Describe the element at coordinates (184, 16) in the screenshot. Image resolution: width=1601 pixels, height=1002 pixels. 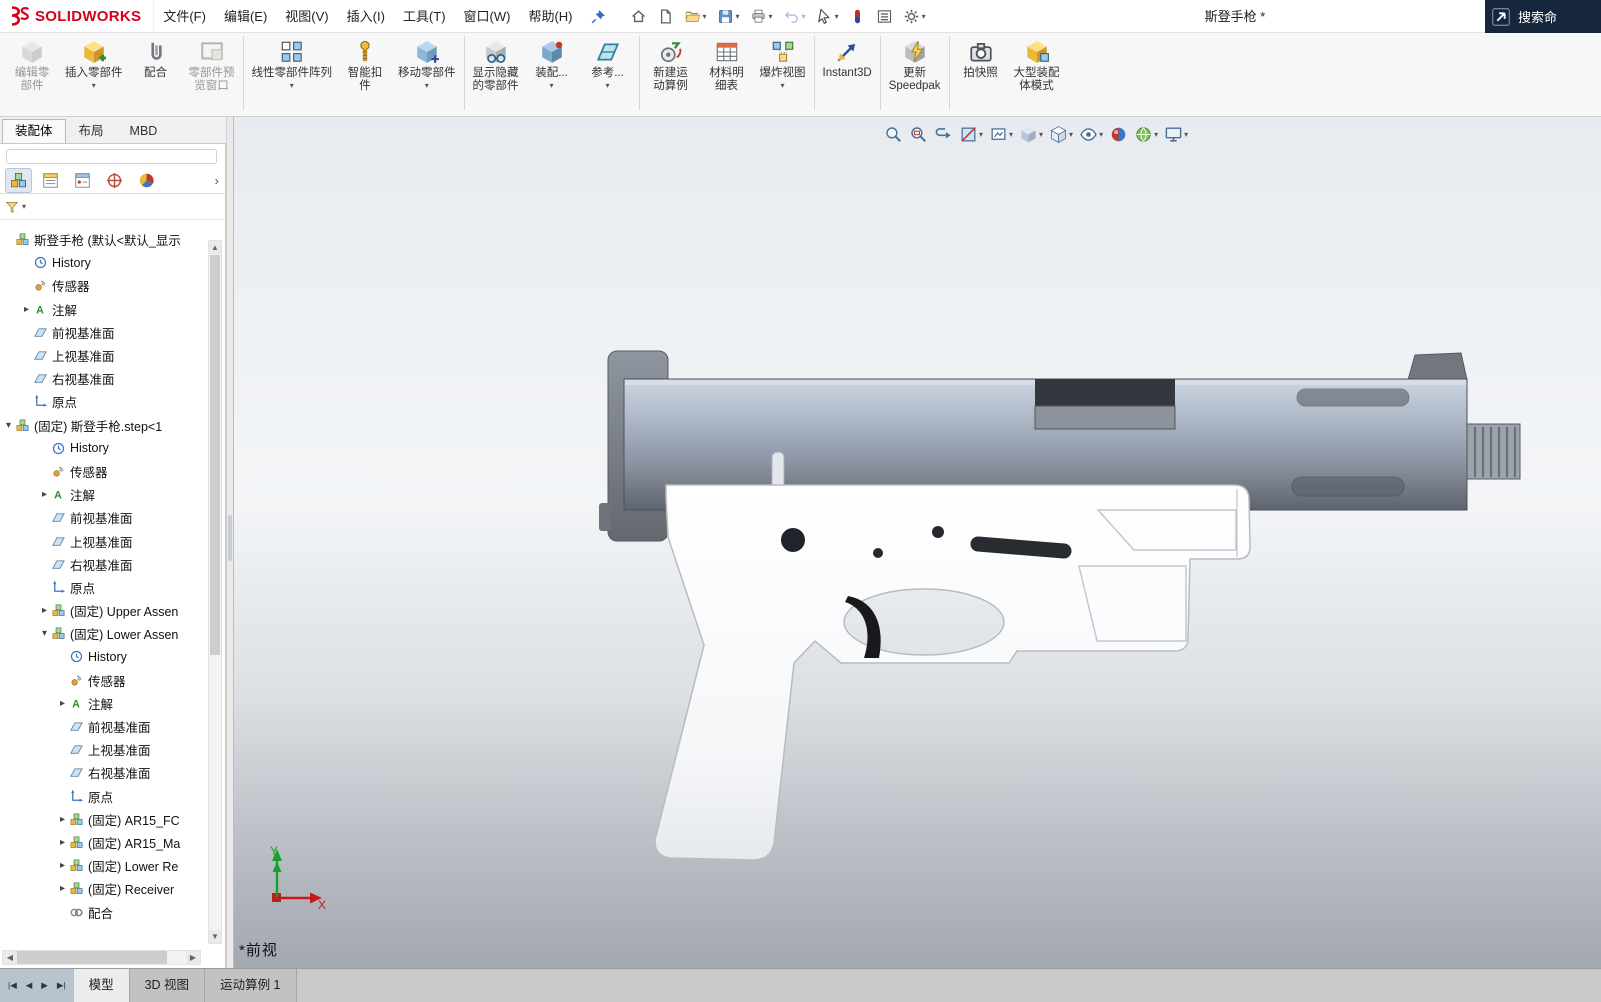
I see `menu-file: 文件(F)` at that location.